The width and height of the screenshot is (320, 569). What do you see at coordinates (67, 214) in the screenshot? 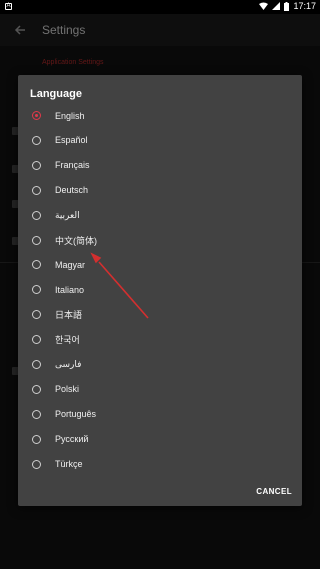
I see `language-option-label: العربية` at bounding box center [67, 214].